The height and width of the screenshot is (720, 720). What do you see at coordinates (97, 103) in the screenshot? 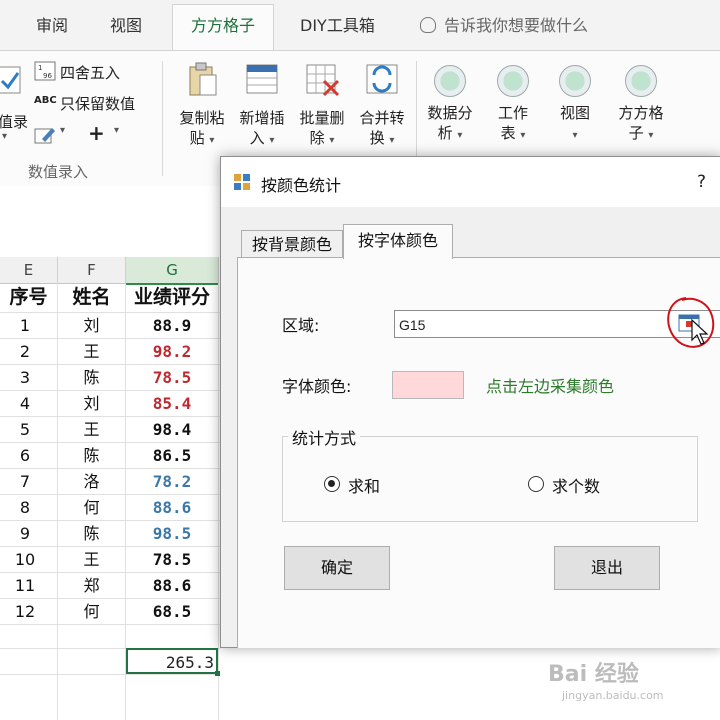
I see `keep-values-button: 只保留数值` at bounding box center [97, 103].